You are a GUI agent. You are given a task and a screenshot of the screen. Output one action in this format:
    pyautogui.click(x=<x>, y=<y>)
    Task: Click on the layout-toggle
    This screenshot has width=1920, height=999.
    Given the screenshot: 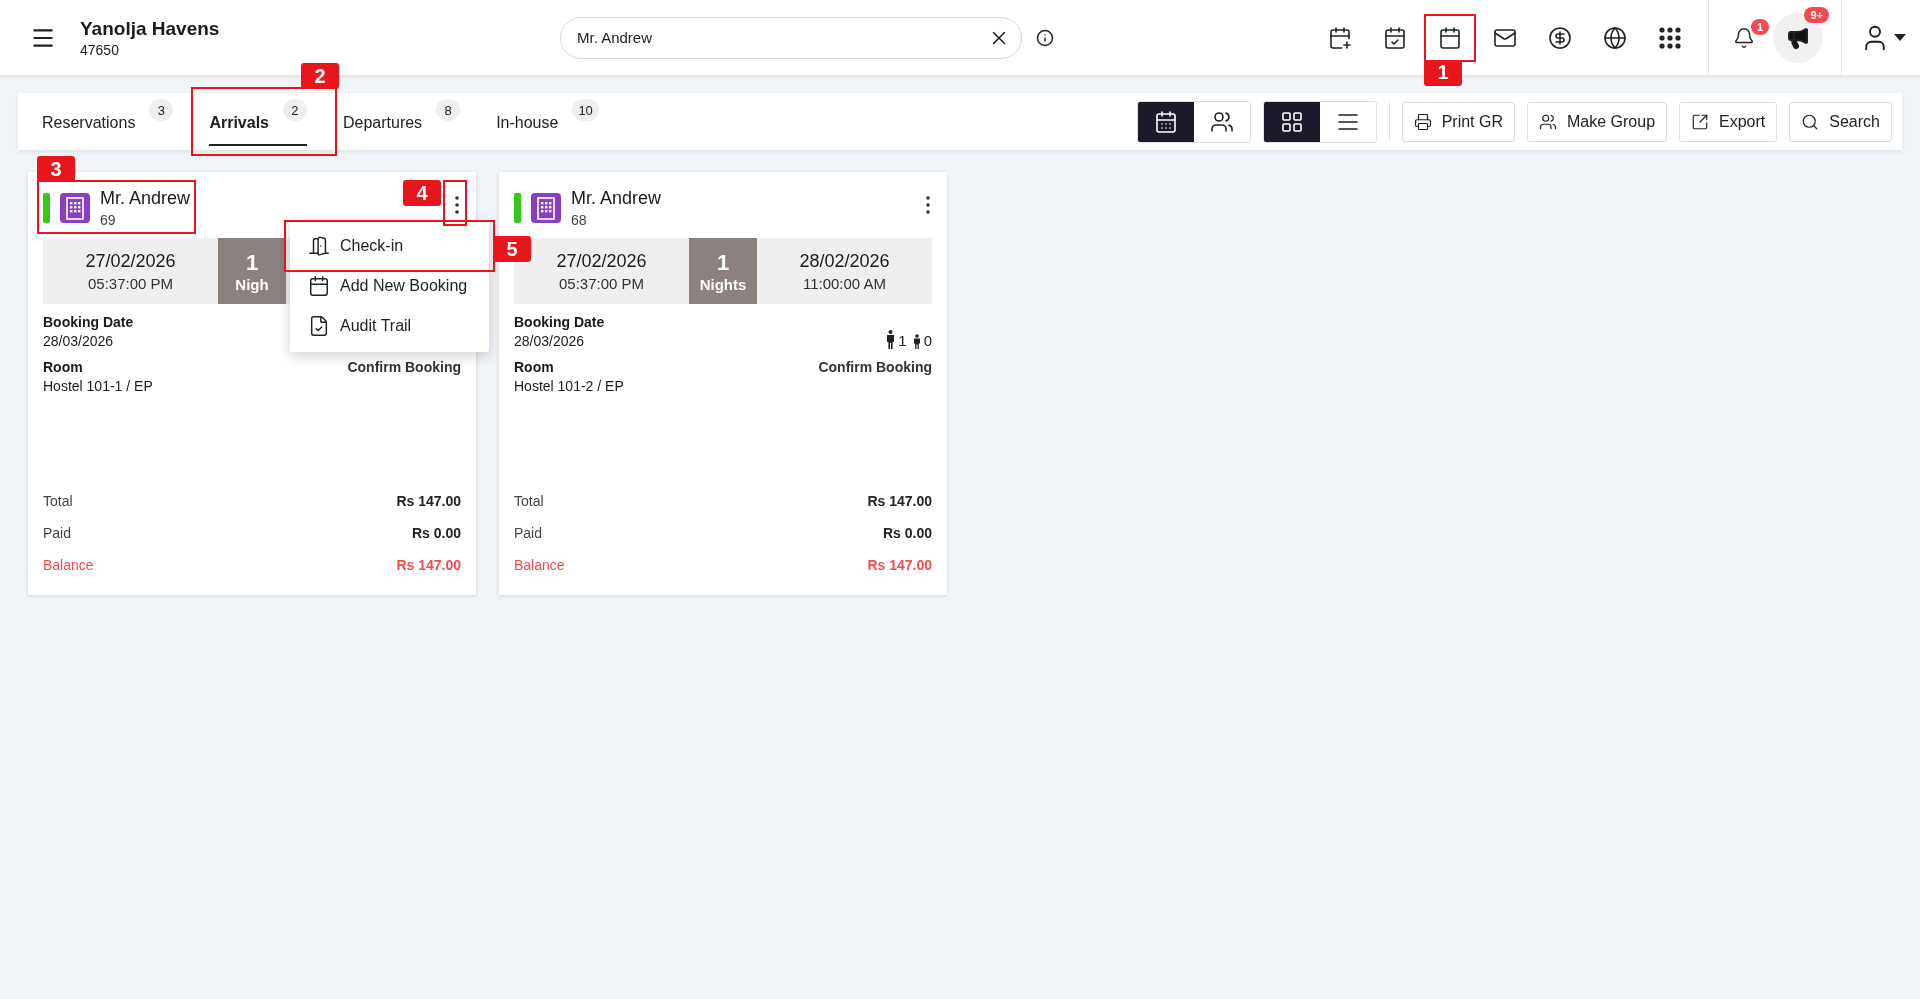 What is the action you would take?
    pyautogui.click(x=1291, y=121)
    